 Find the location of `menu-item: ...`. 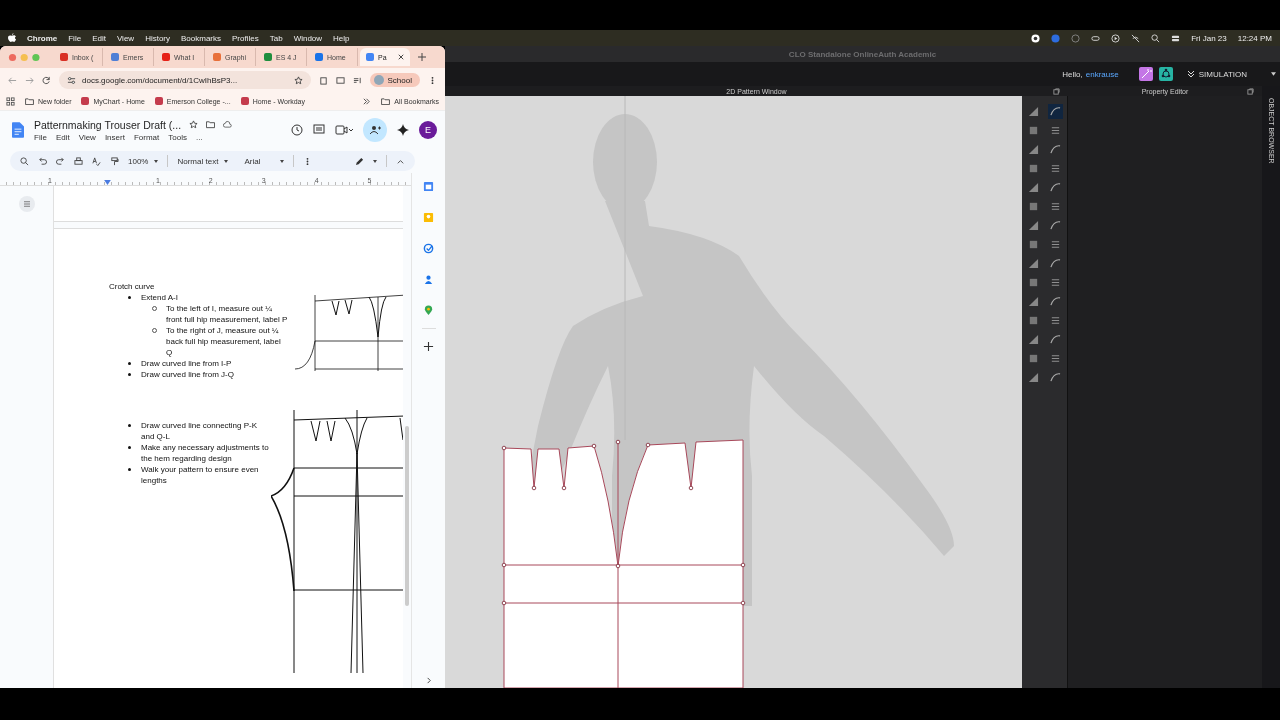

menu-item: ... is located at coordinates (199, 137).